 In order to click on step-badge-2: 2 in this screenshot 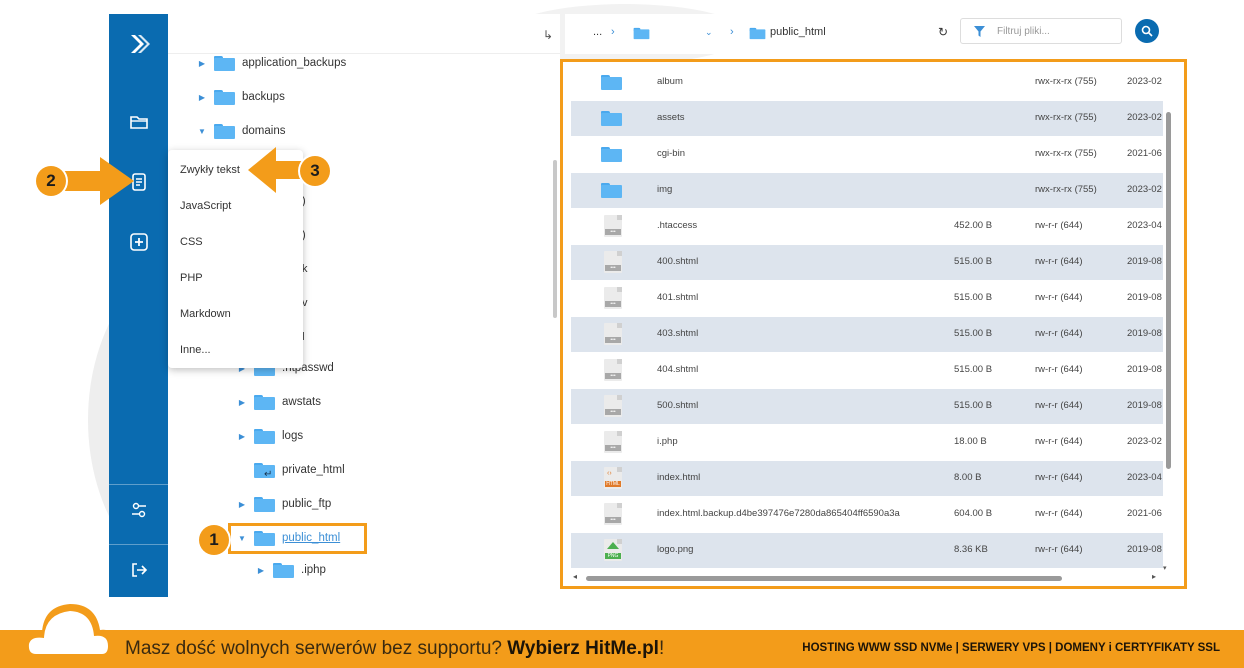, I will do `click(51, 181)`.